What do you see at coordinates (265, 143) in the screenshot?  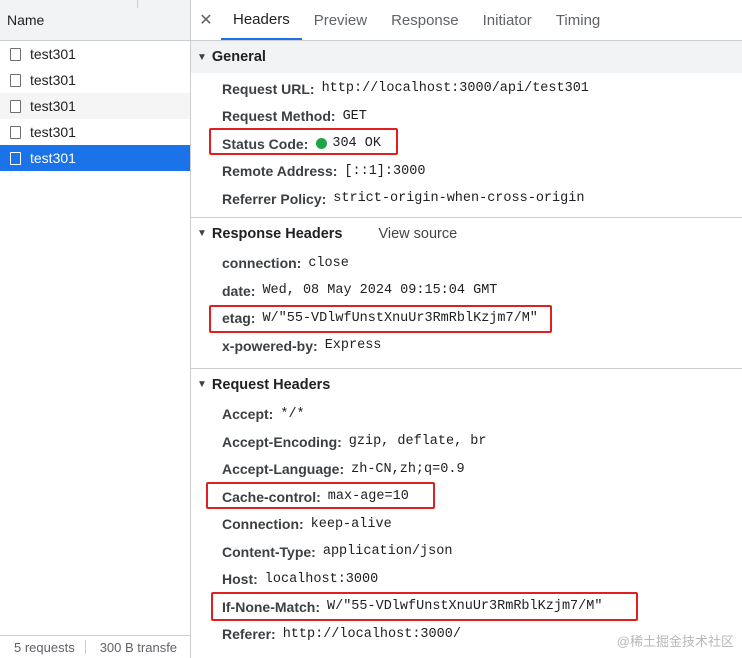 I see `header-key: Status Code:` at bounding box center [265, 143].